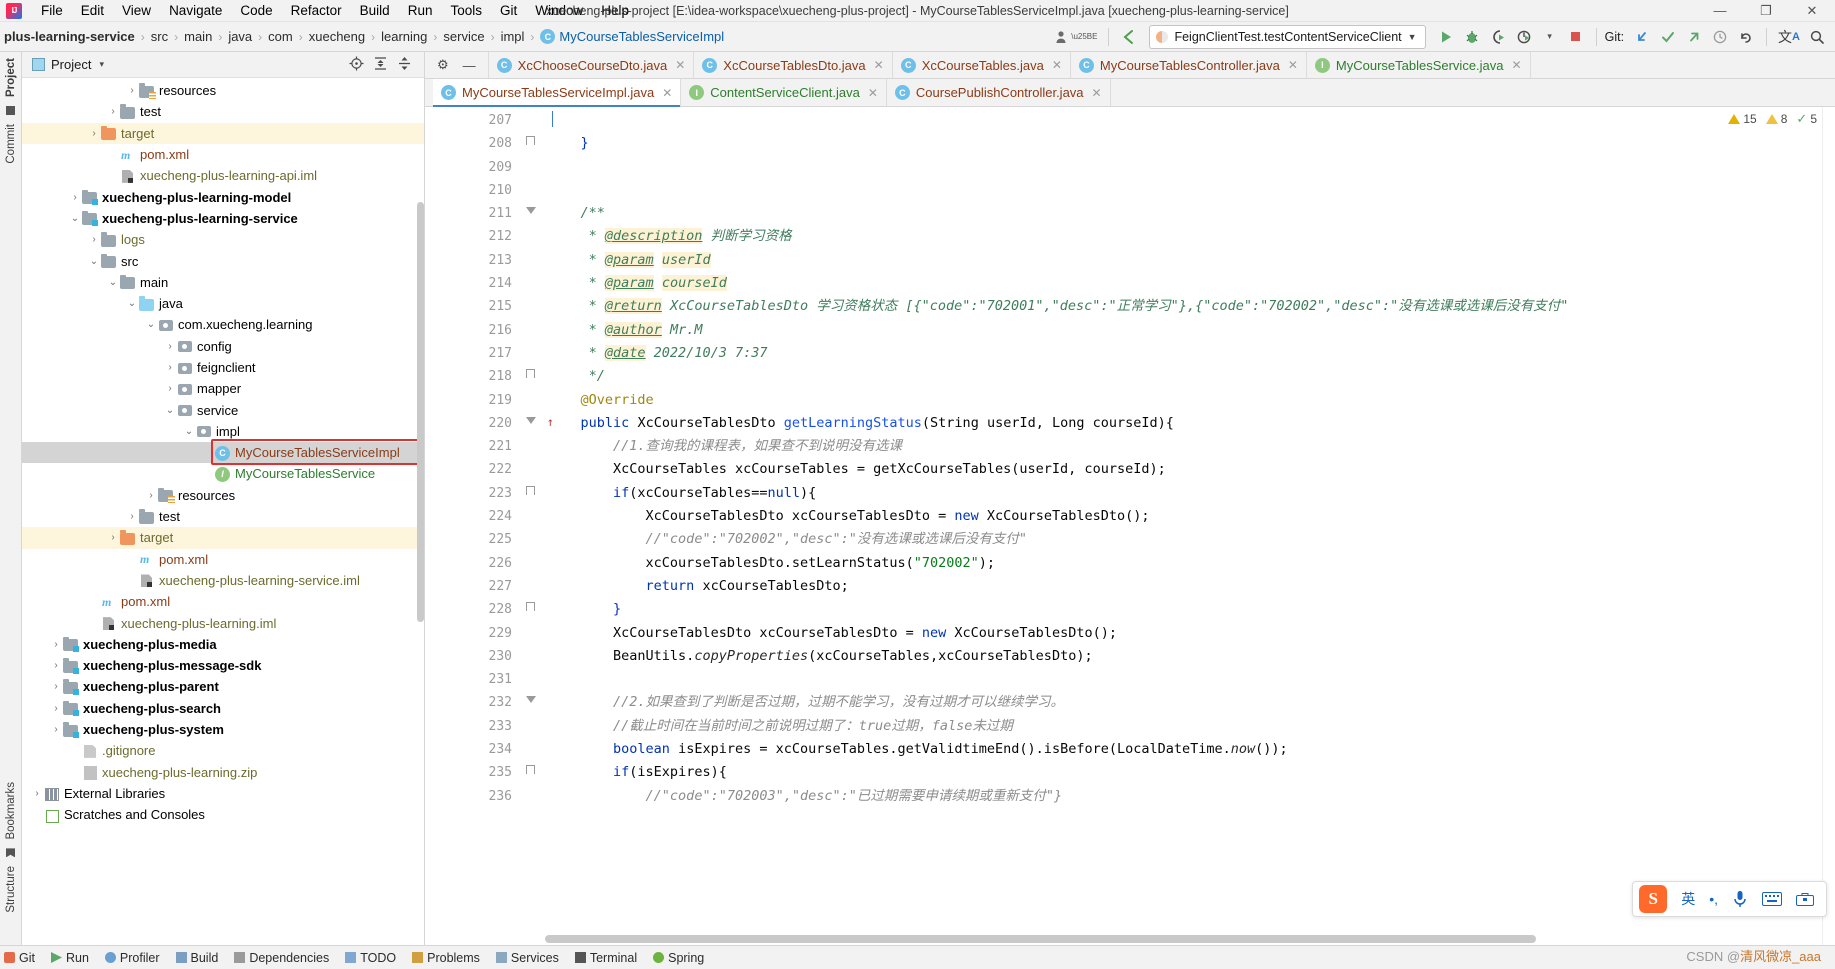 The height and width of the screenshot is (969, 1835). I want to click on editor-tab-4: I MyCourseTablesService.java ✕, so click(1418, 65).